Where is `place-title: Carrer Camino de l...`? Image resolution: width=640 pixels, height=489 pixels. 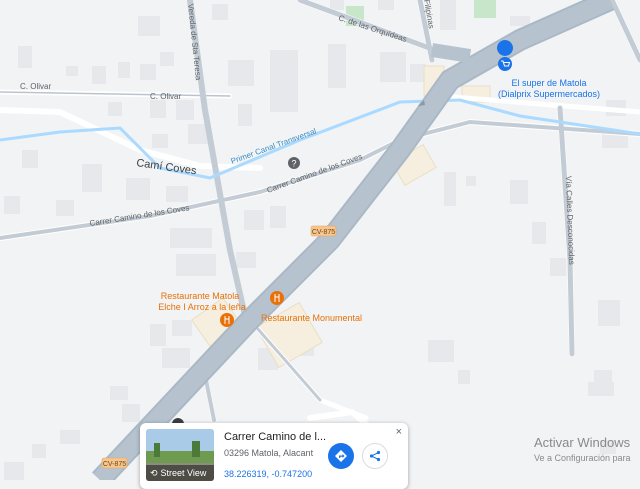 place-title: Carrer Camino de l... is located at coordinates (275, 437).